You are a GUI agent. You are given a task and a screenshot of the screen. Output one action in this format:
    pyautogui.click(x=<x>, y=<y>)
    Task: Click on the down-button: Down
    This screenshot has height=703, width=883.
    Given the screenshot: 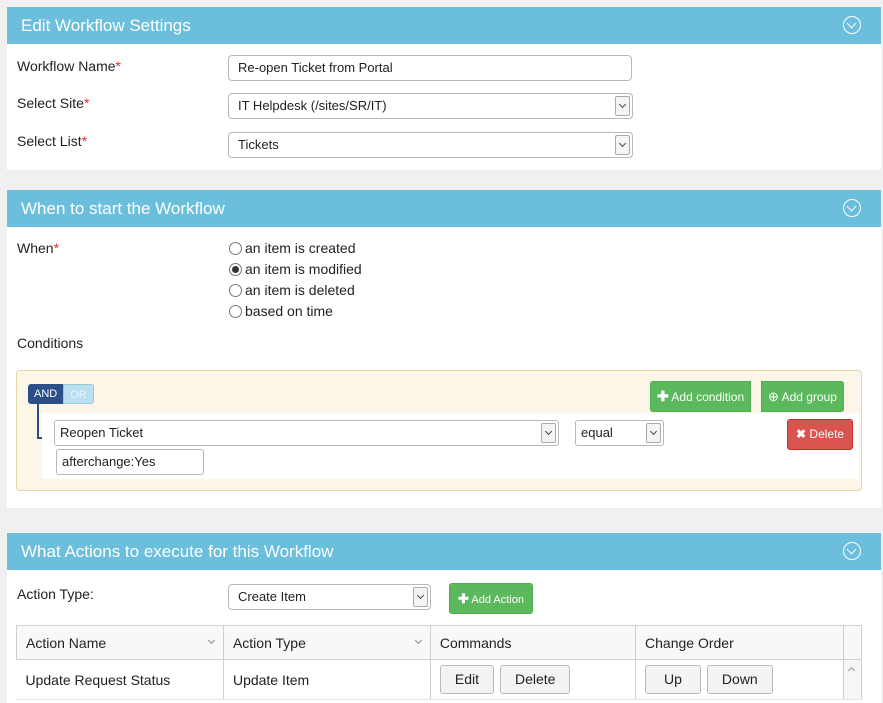 What is the action you would take?
    pyautogui.click(x=739, y=679)
    